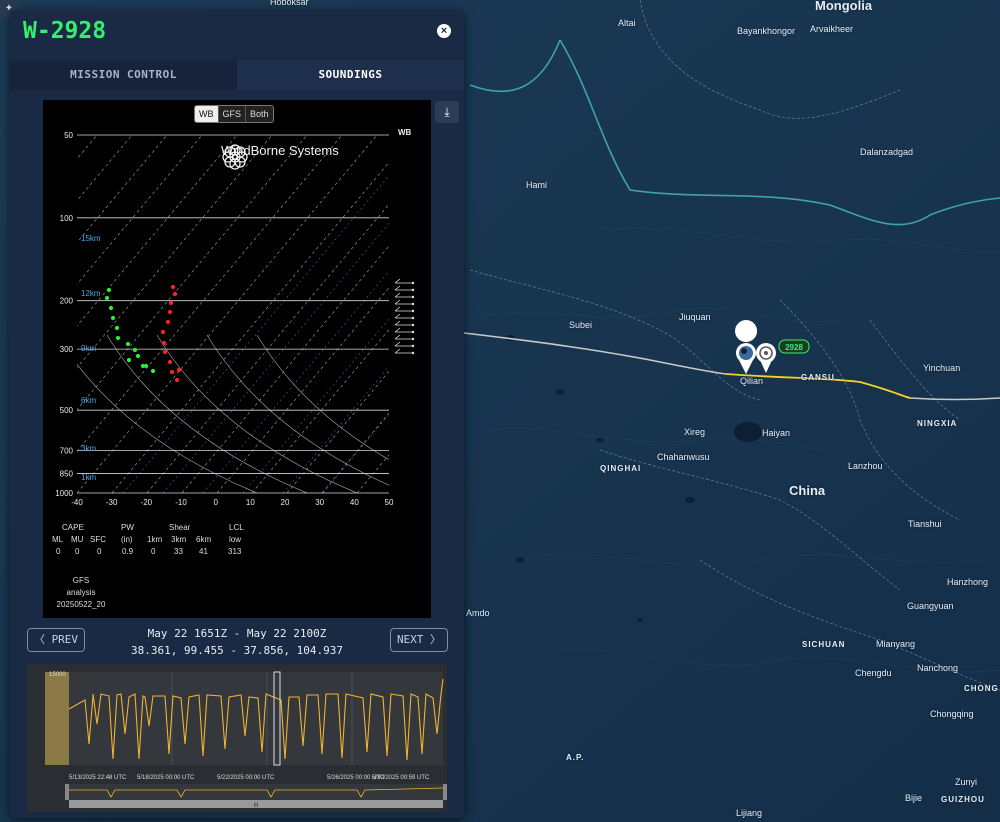 The height and width of the screenshot is (822, 1000). Describe the element at coordinates (410, 639) in the screenshot. I see `next-label: NEXT` at that location.